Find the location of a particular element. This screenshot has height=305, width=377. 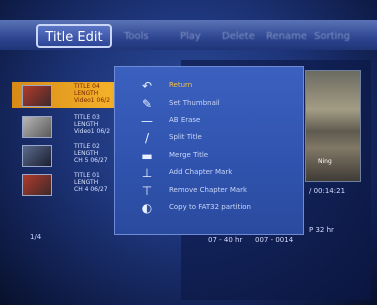

title-extra: 007 - 0014 is located at coordinates (274, 240).